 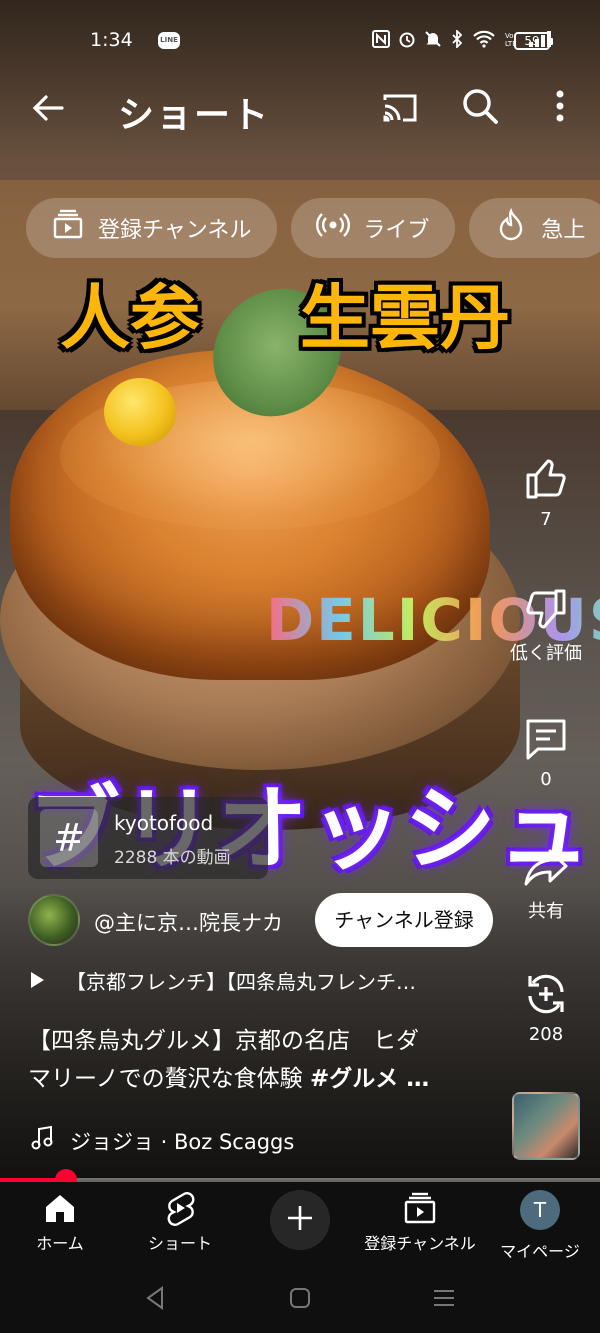 I want to click on thumb-down-icon, so click(x=546, y=609).